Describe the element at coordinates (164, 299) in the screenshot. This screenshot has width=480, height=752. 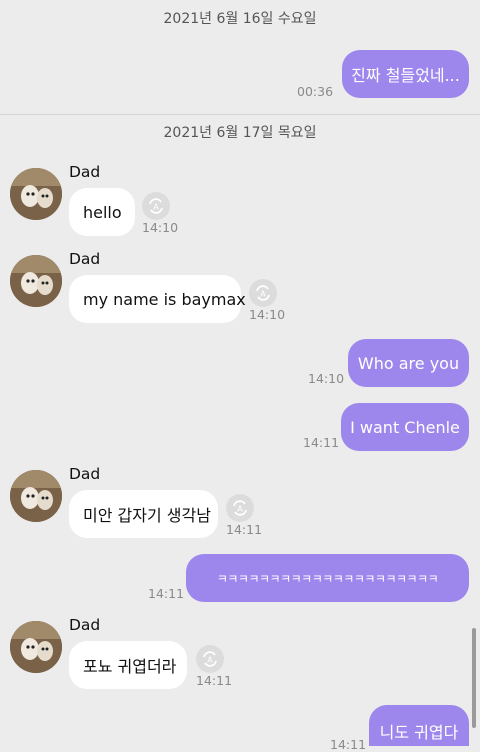
I see `message-text: my name is baymax` at that location.